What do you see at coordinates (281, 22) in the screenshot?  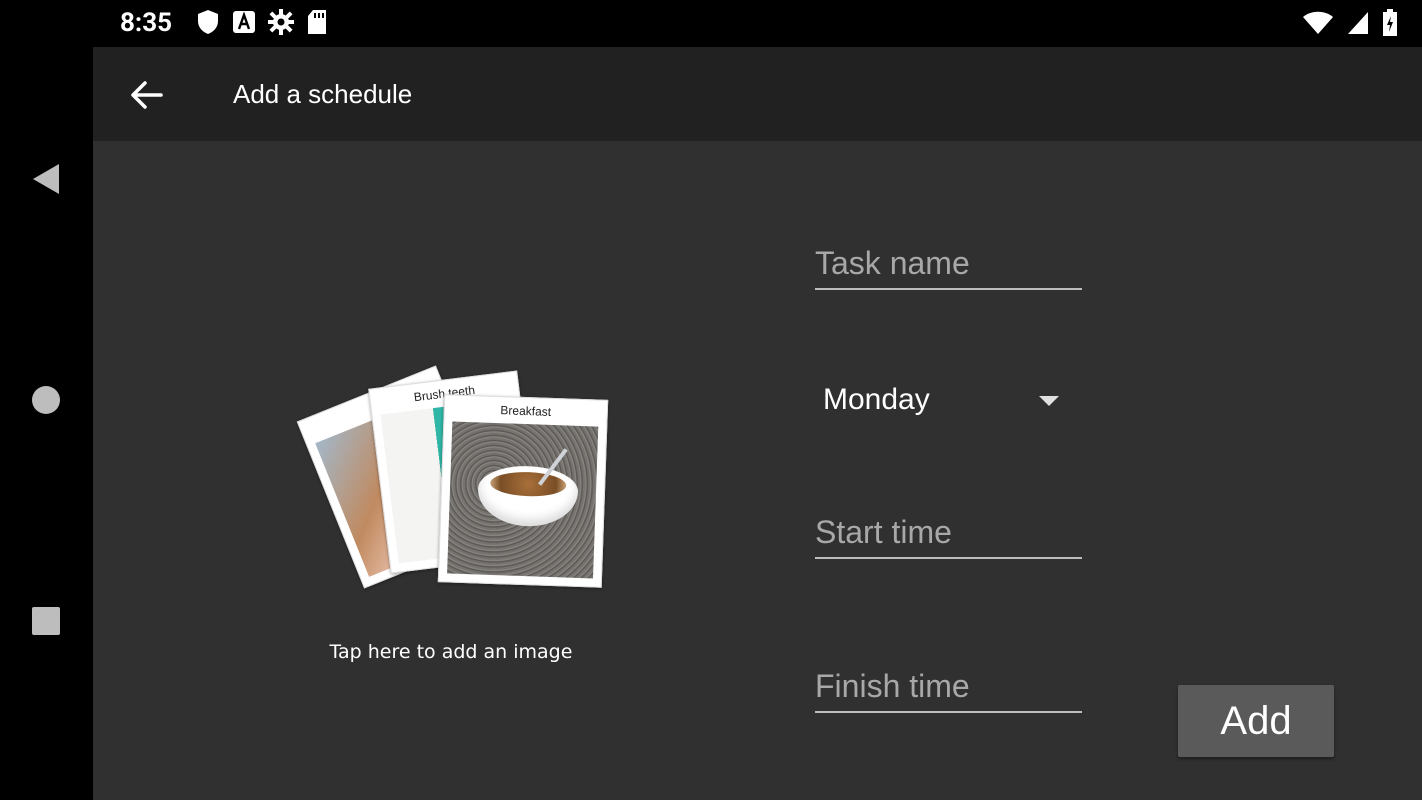 I see `gear-icon` at bounding box center [281, 22].